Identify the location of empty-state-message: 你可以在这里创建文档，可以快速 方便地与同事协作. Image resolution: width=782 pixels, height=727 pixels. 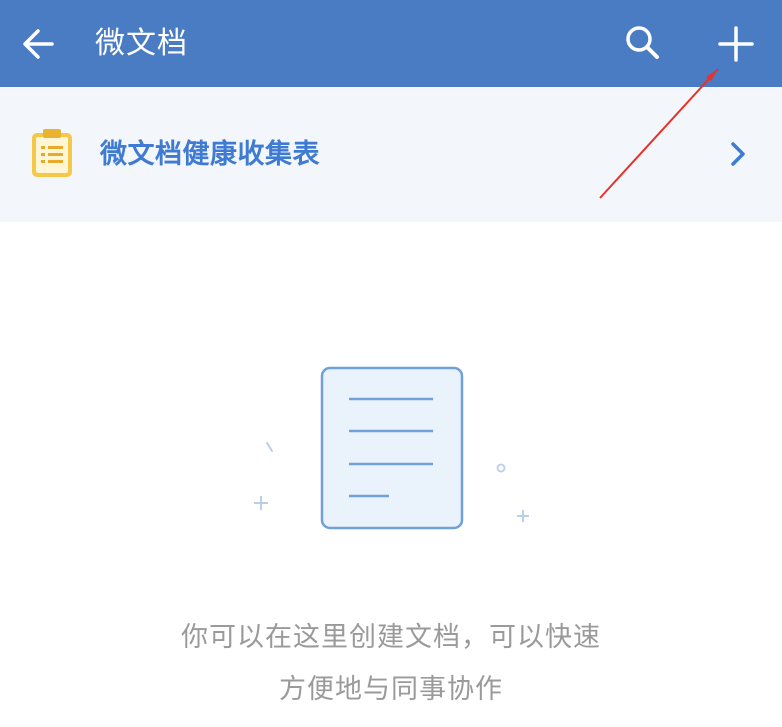
(391, 664).